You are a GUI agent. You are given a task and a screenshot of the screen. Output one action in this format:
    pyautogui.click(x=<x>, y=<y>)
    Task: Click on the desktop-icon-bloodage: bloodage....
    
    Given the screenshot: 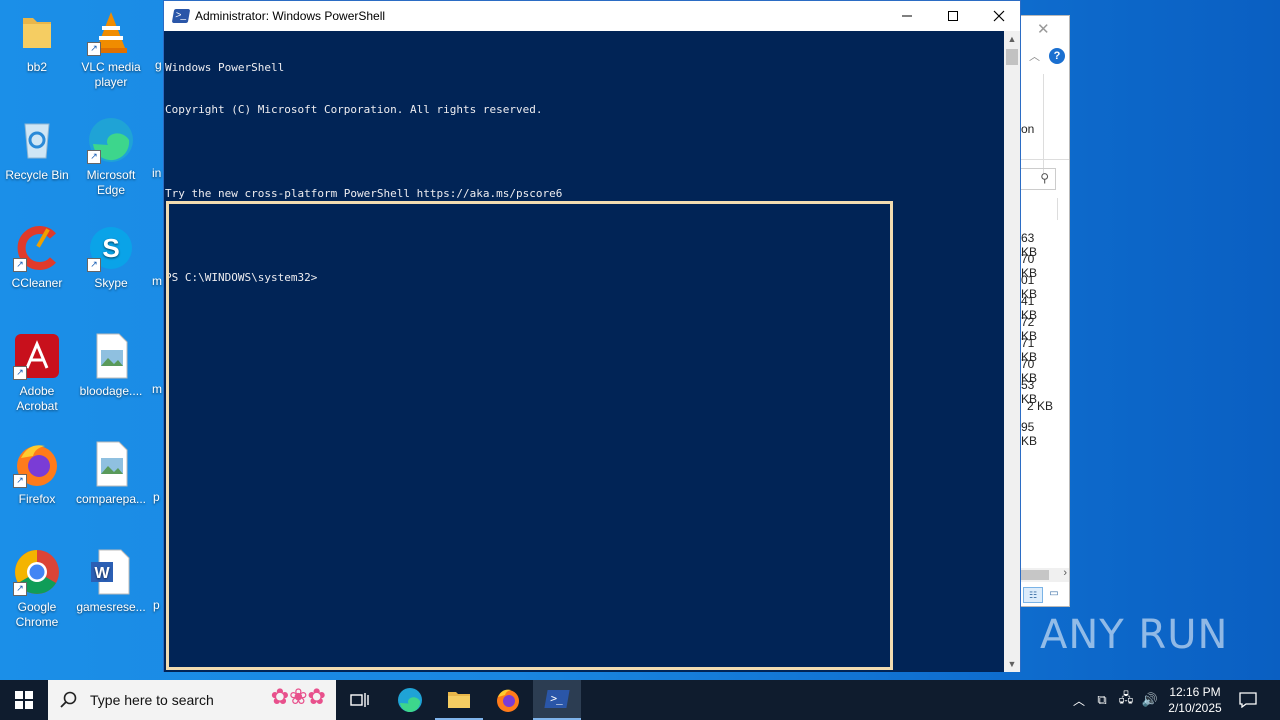 What is the action you would take?
    pyautogui.click(x=111, y=365)
    